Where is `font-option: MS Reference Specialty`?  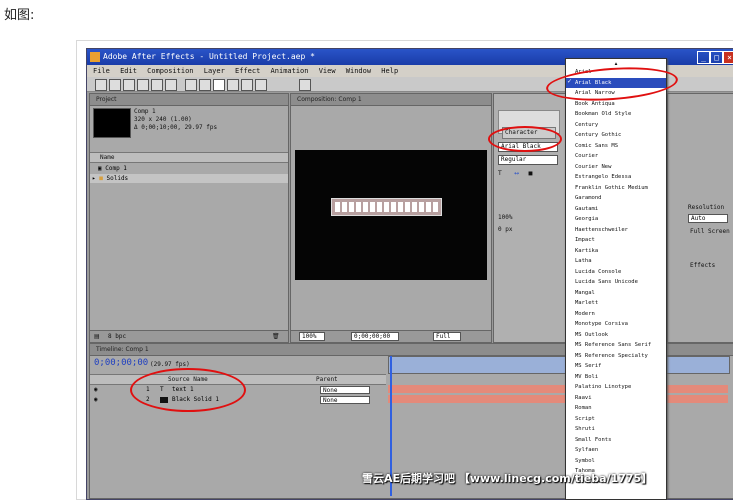 font-option: MS Reference Specialty is located at coordinates (616, 356).